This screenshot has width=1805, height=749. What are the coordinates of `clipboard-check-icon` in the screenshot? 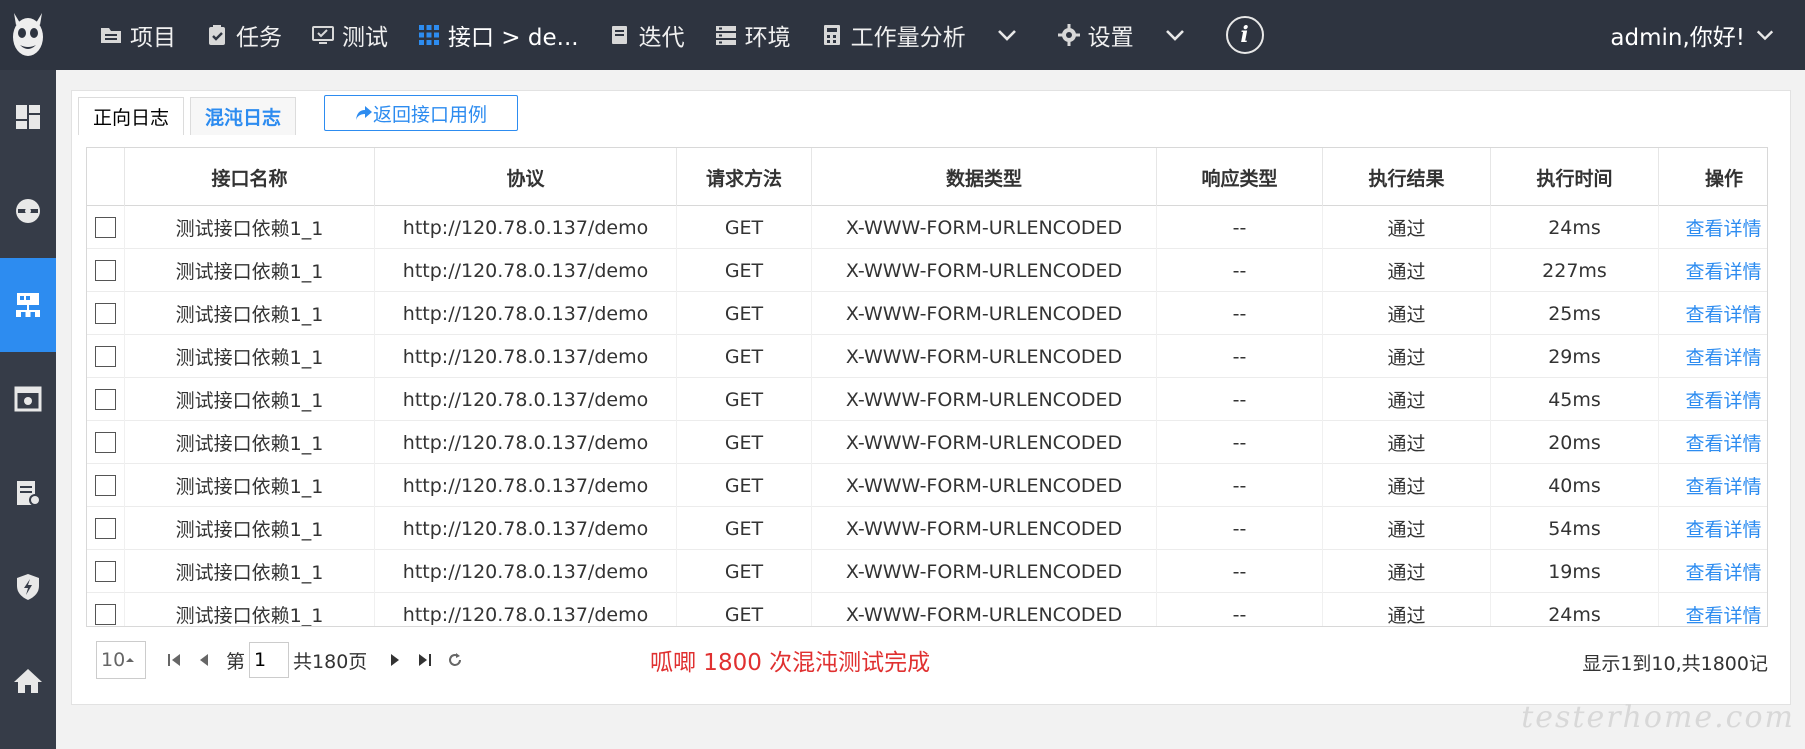 It's located at (217, 35).